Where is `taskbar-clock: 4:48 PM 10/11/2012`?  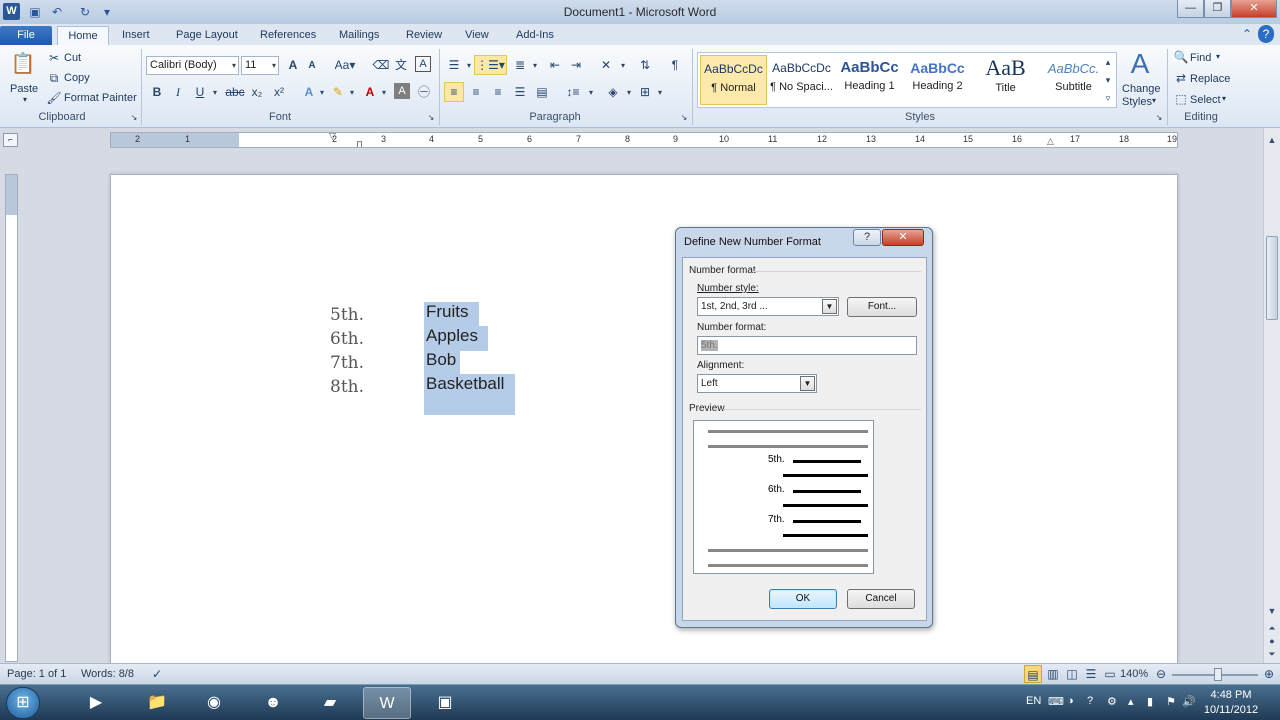
taskbar-clock: 4:48 PM 10/11/2012 is located at coordinates (1231, 703).